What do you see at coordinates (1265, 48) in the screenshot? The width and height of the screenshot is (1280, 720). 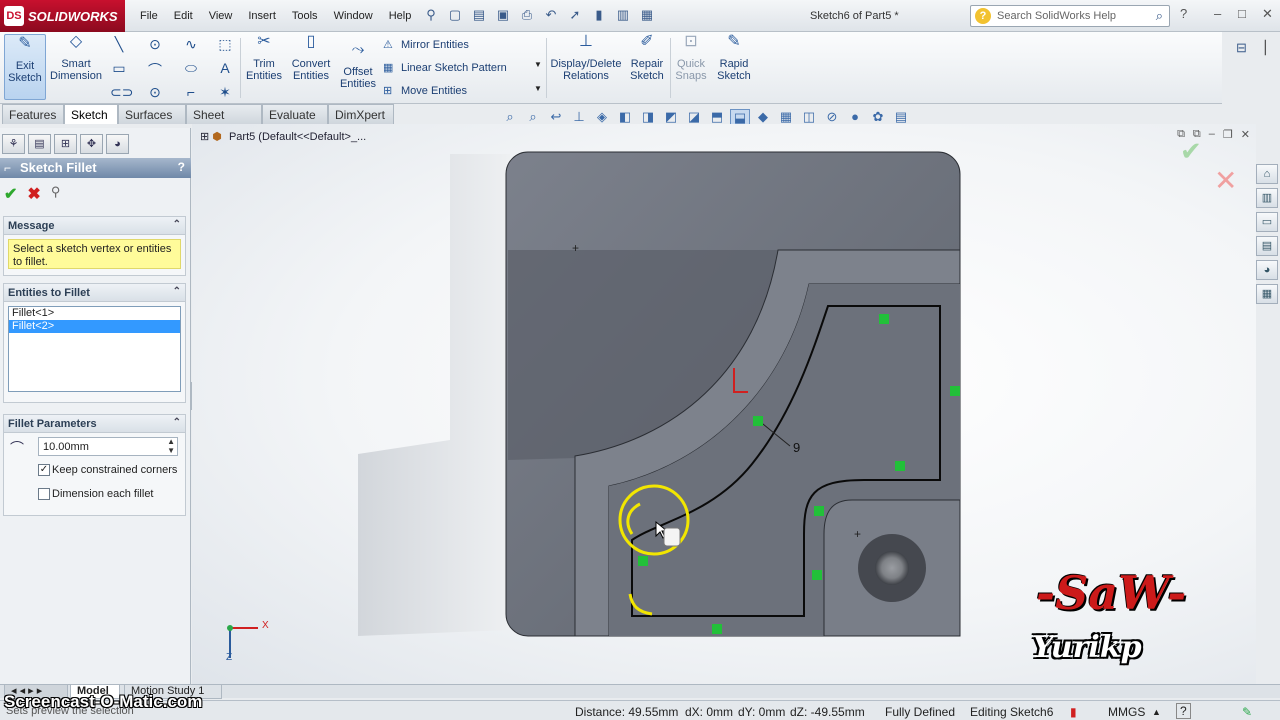 I see `ribbon-pin-icon: ⎮` at bounding box center [1265, 48].